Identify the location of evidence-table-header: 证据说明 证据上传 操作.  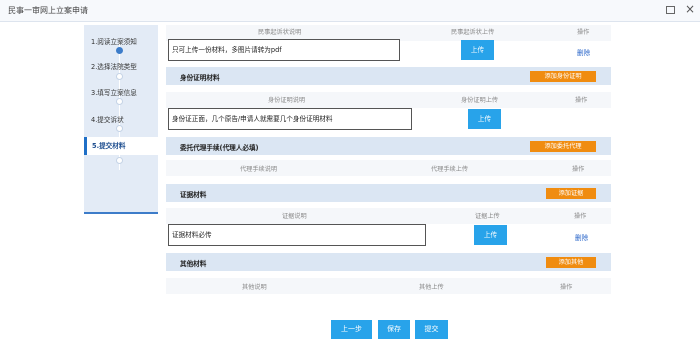
(388, 216).